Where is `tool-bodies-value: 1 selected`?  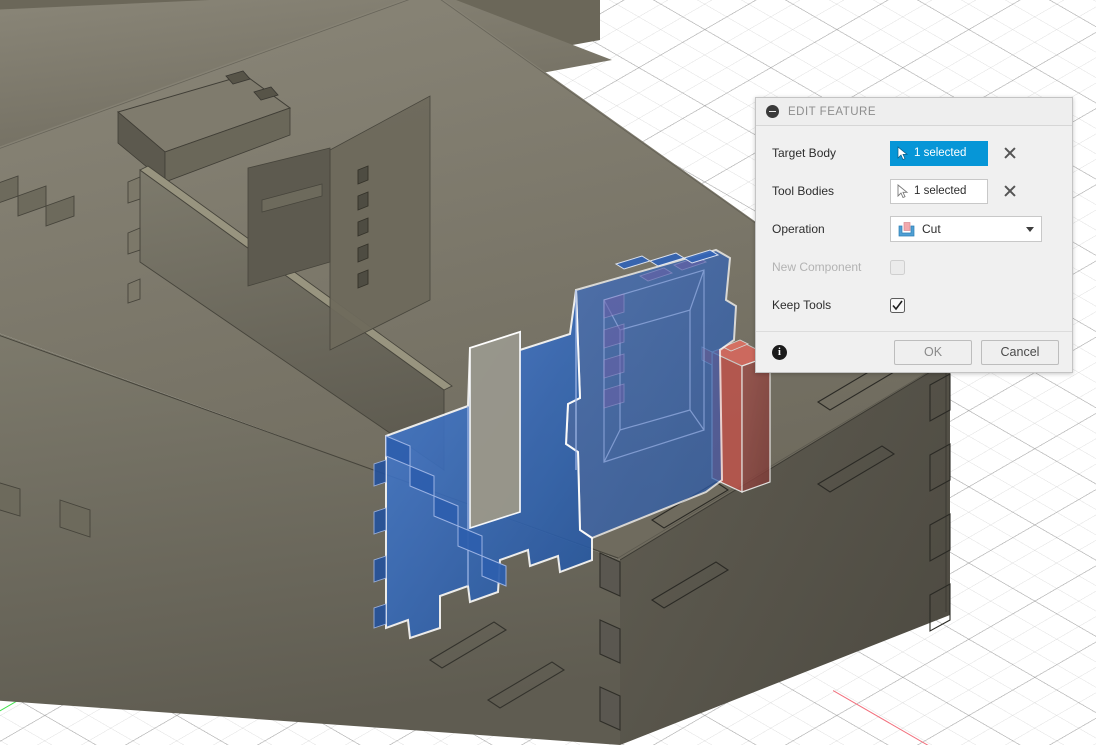 tool-bodies-value: 1 selected is located at coordinates (940, 191).